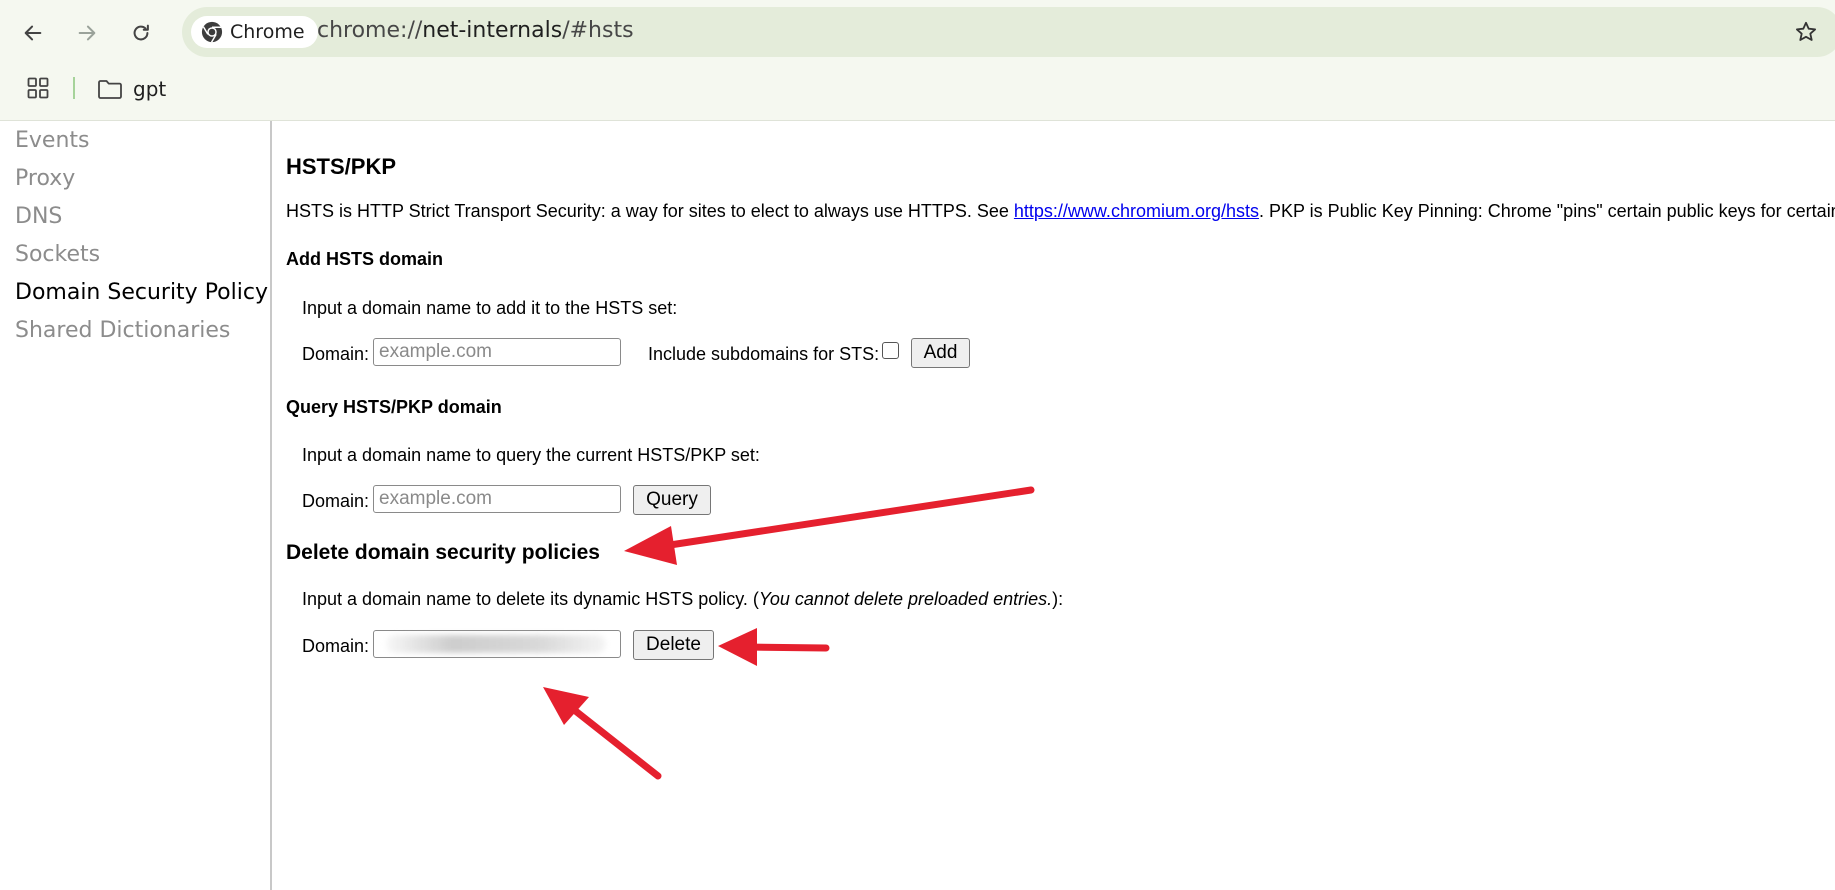  I want to click on add-domain-input, so click(497, 352).